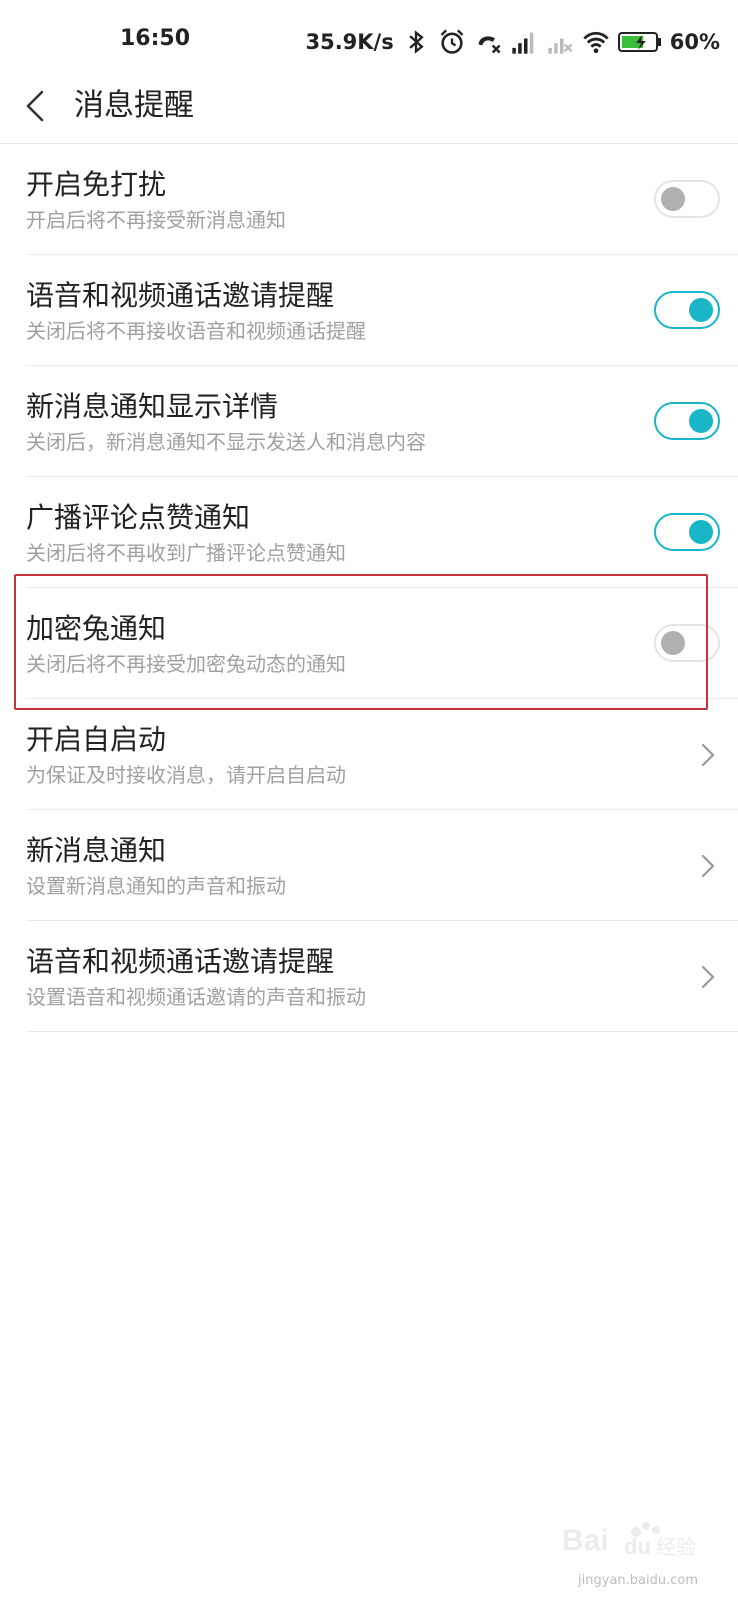 The height and width of the screenshot is (1600, 738). I want to click on battery-charging-icon, so click(639, 42).